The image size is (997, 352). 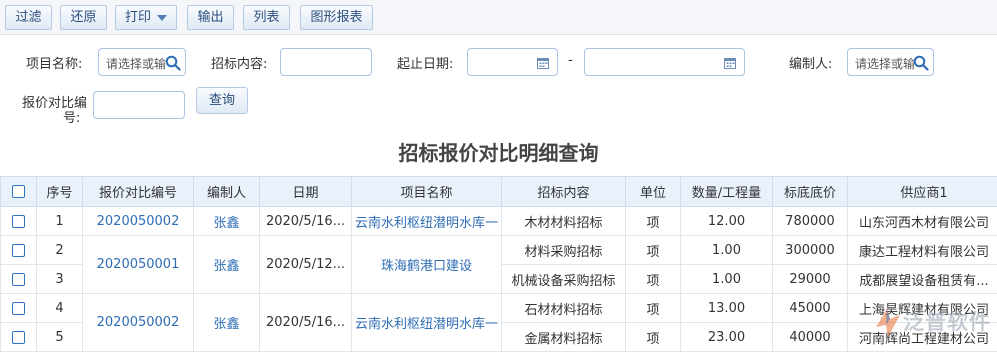 I want to click on supplier-cell: 山东河西木材有限公司, so click(x=922, y=221).